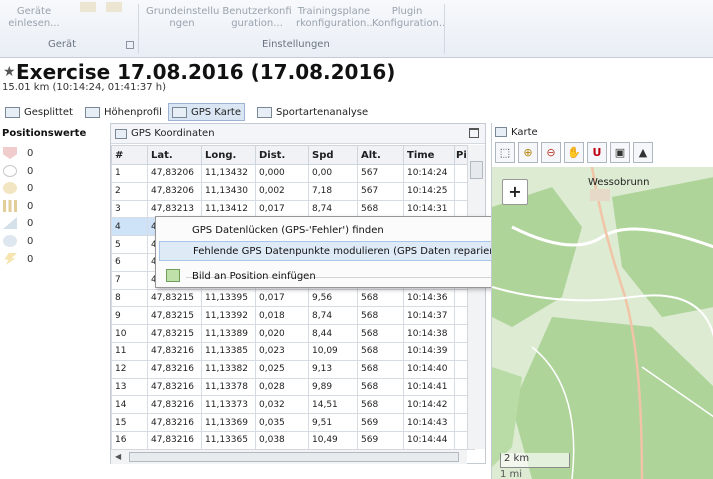 The width and height of the screenshot is (713, 479). What do you see at coordinates (294, 457) in the screenshot?
I see `horizontal-scroll-thumb` at bounding box center [294, 457].